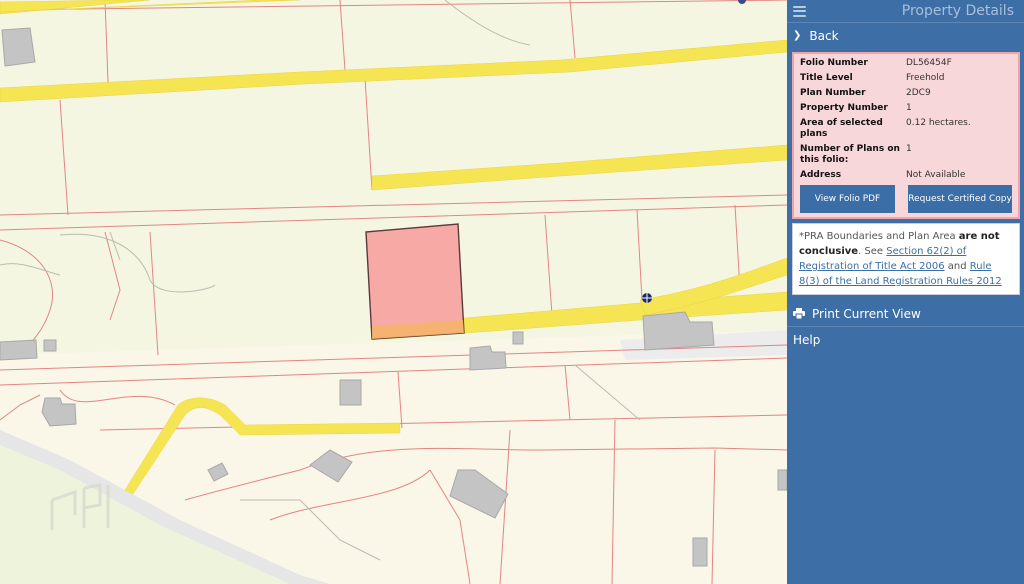 Image resolution: width=1024 pixels, height=584 pixels. I want to click on detail-row: Property Number 1, so click(856, 108).